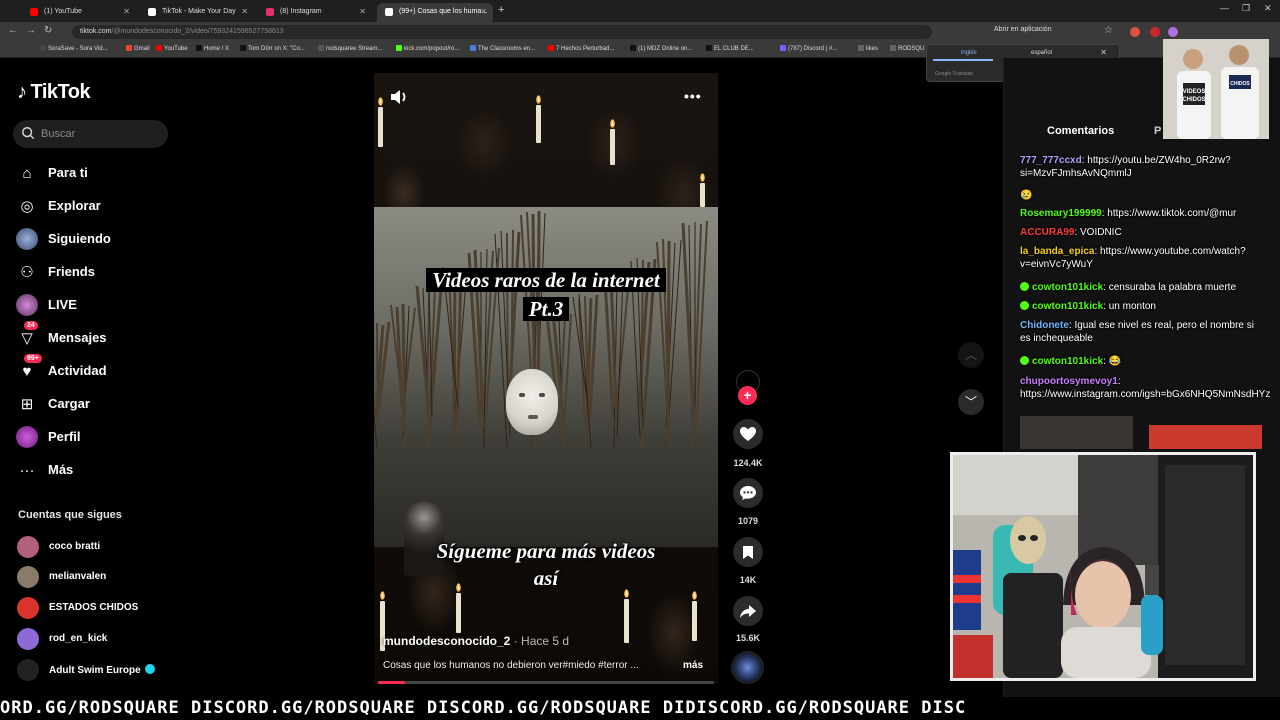  What do you see at coordinates (117, 577) in the screenshot?
I see `following-account: melianvalen` at bounding box center [117, 577].